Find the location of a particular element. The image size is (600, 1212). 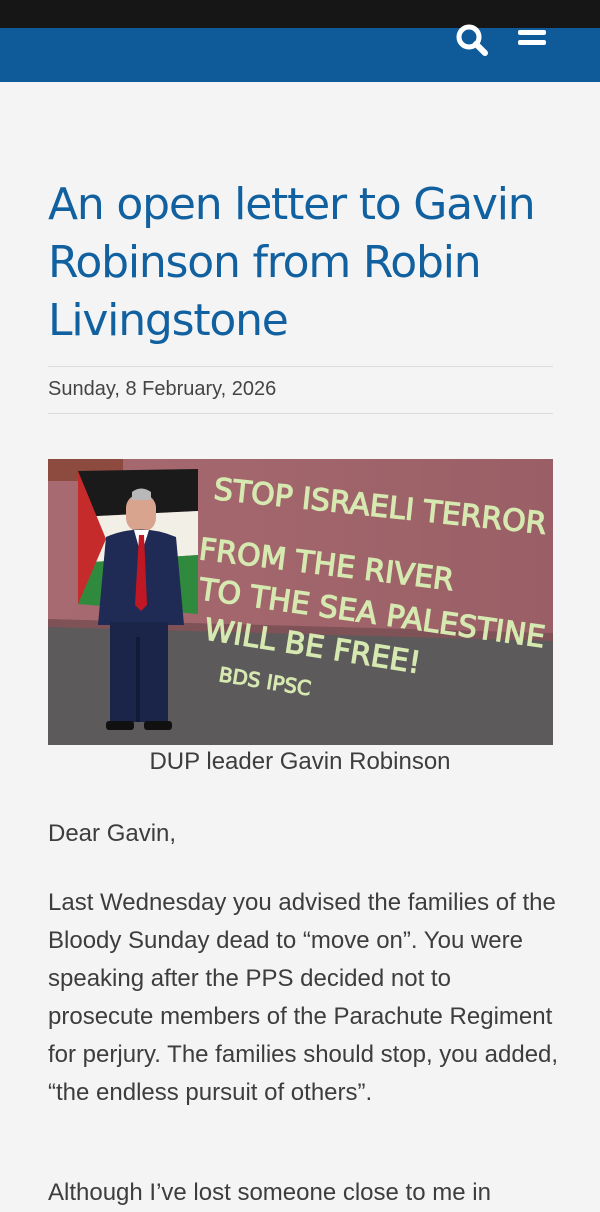

search-icon is located at coordinates (472, 40).